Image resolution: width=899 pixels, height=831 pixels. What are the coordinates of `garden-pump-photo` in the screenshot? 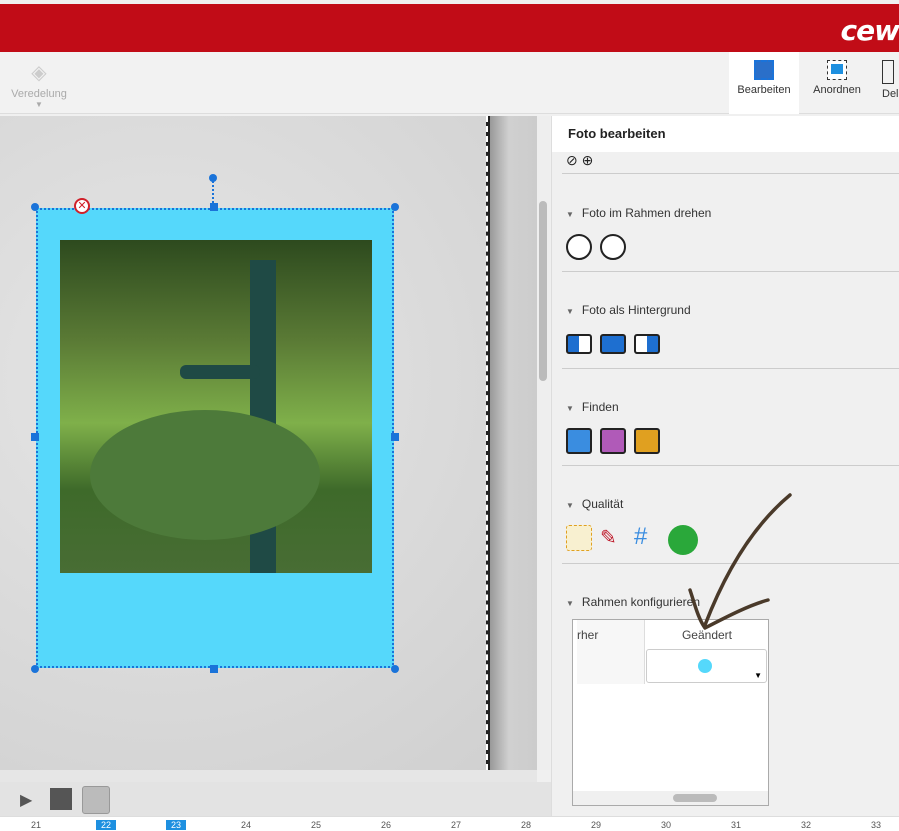 It's located at (216, 406).